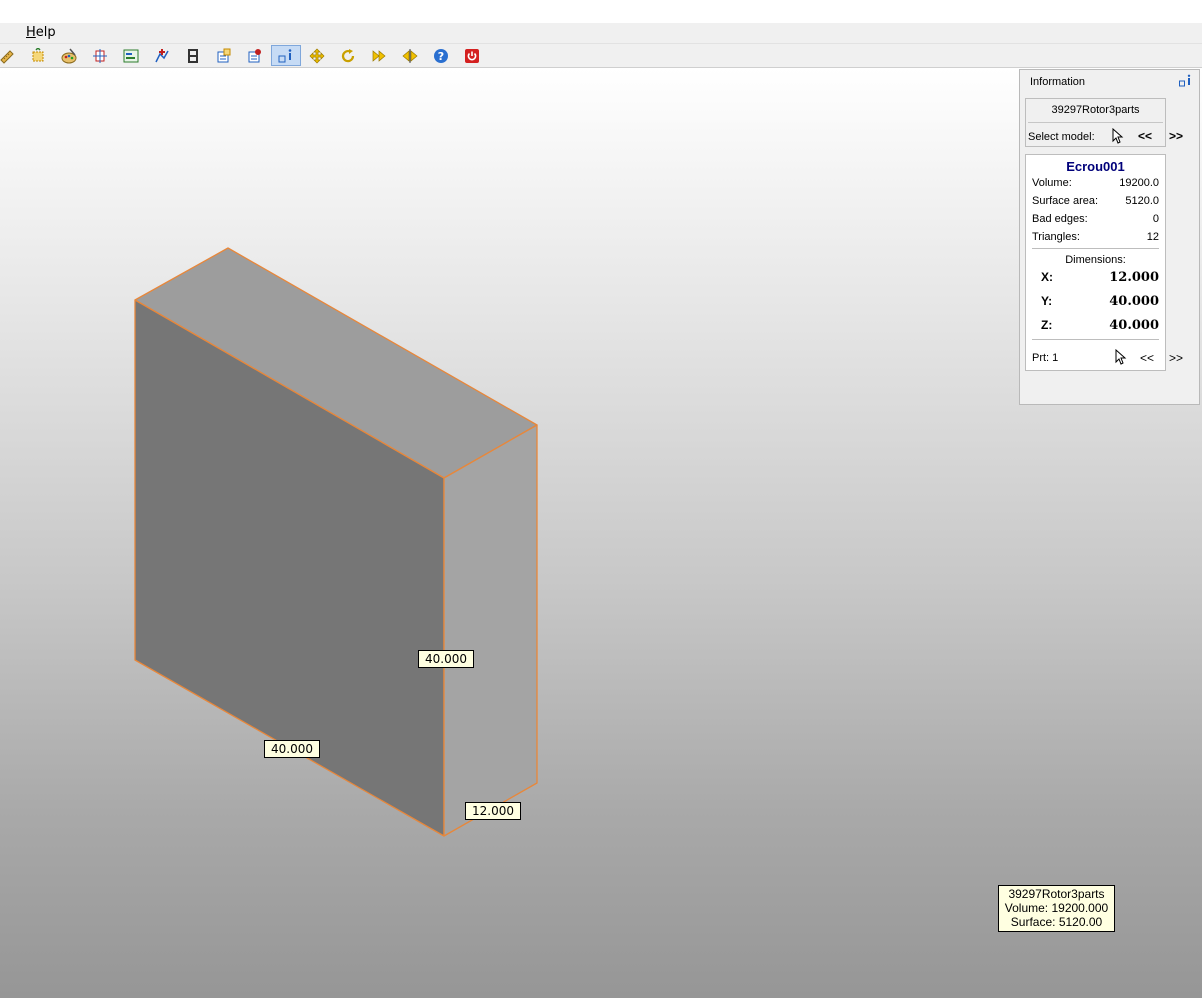 Image resolution: width=1202 pixels, height=998 pixels. Describe the element at coordinates (1186, 81) in the screenshot. I see `panel-info-icon` at that location.